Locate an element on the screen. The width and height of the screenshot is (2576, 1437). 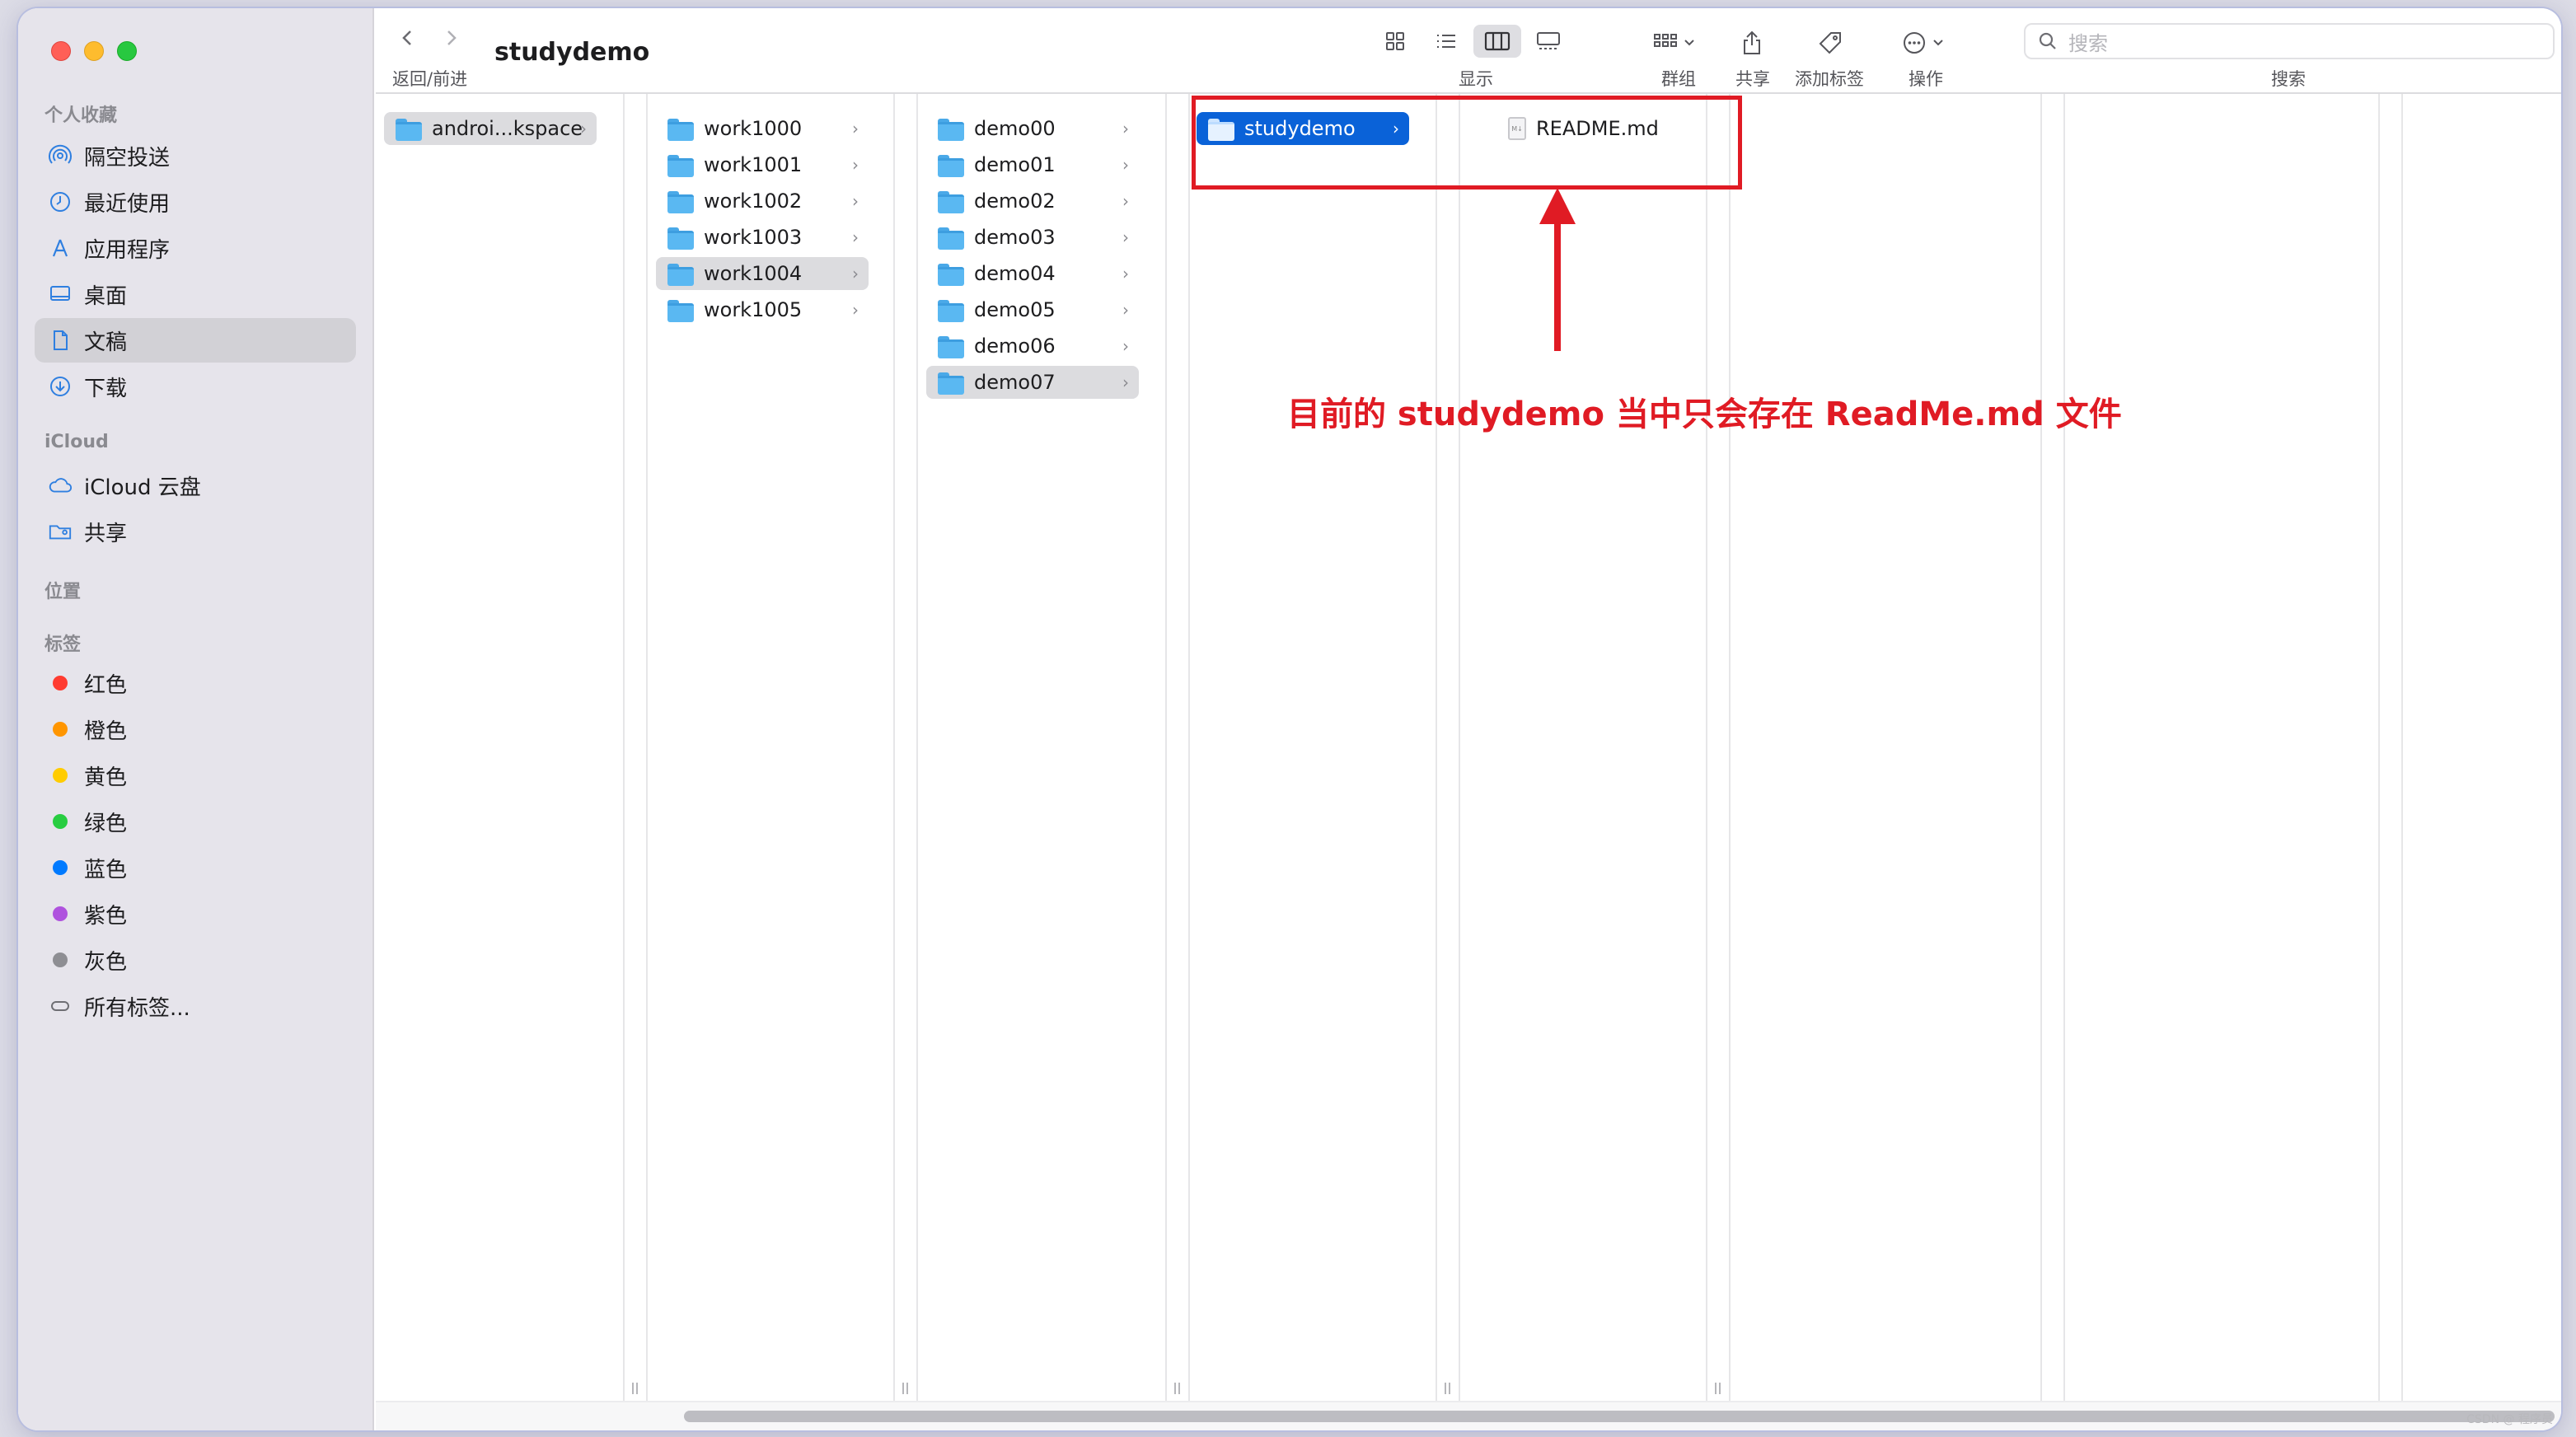
columns-icon is located at coordinates (1497, 41).